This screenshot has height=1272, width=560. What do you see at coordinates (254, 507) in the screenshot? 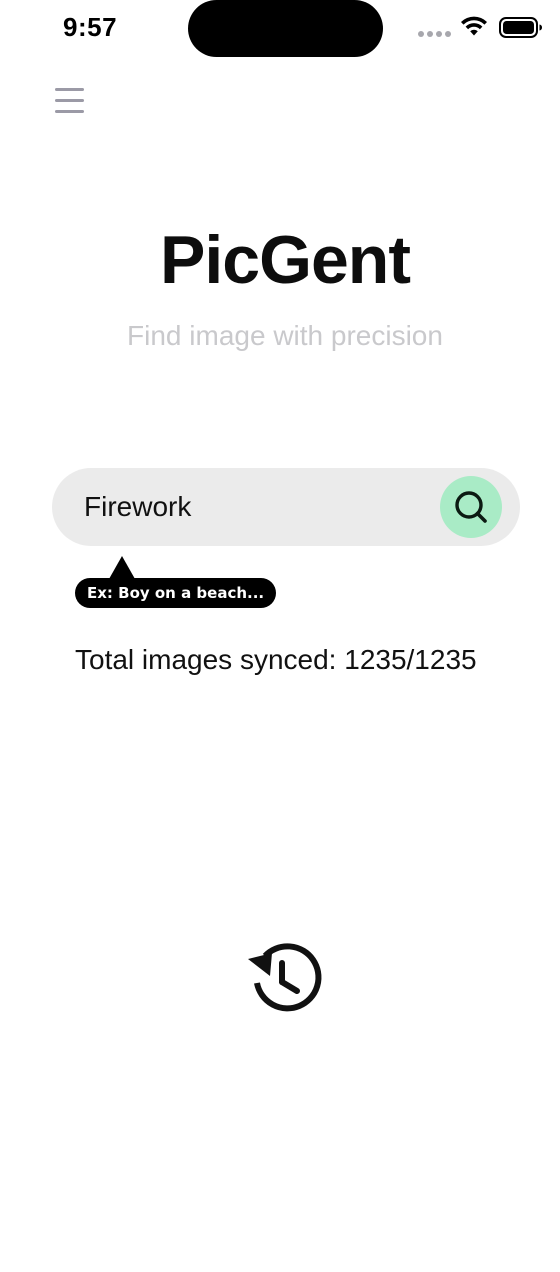
I see `search-input` at bounding box center [254, 507].